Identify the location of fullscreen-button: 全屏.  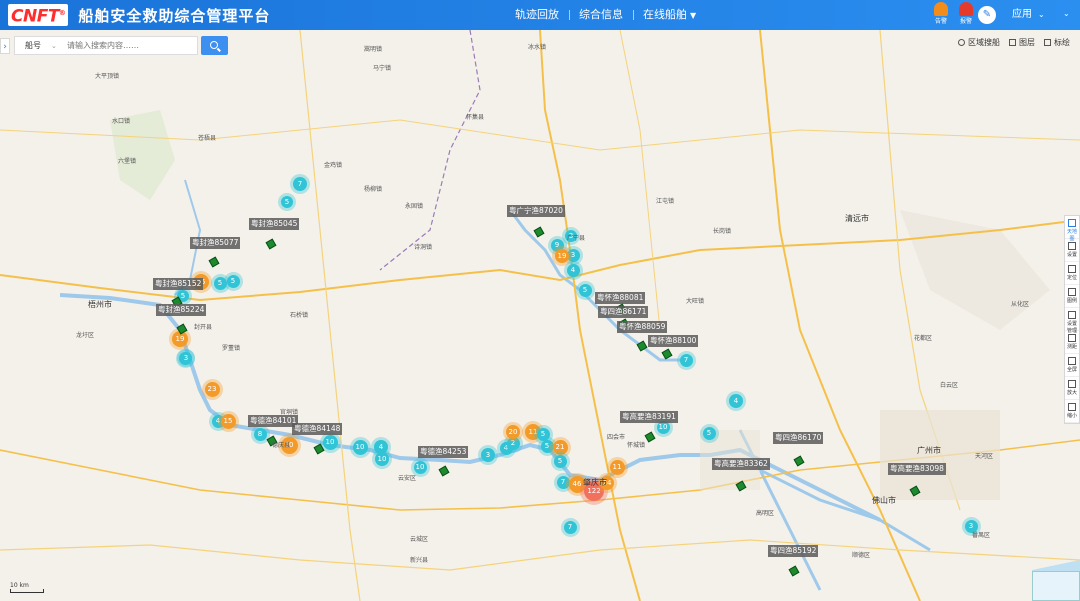
(1072, 365).